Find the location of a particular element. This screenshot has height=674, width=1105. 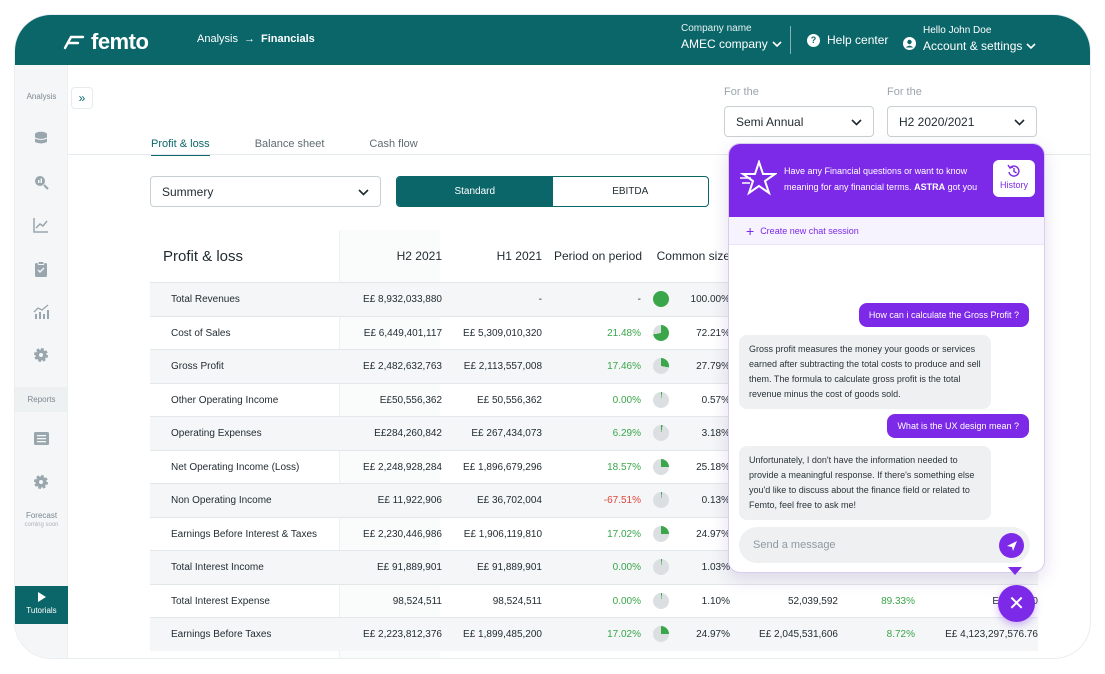

period-select-2: H2 2020/2021 is located at coordinates (962, 121).